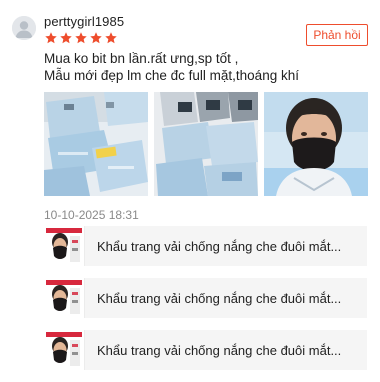  Describe the element at coordinates (337, 35) in the screenshot. I see `reply-button: Phản hồi` at that location.